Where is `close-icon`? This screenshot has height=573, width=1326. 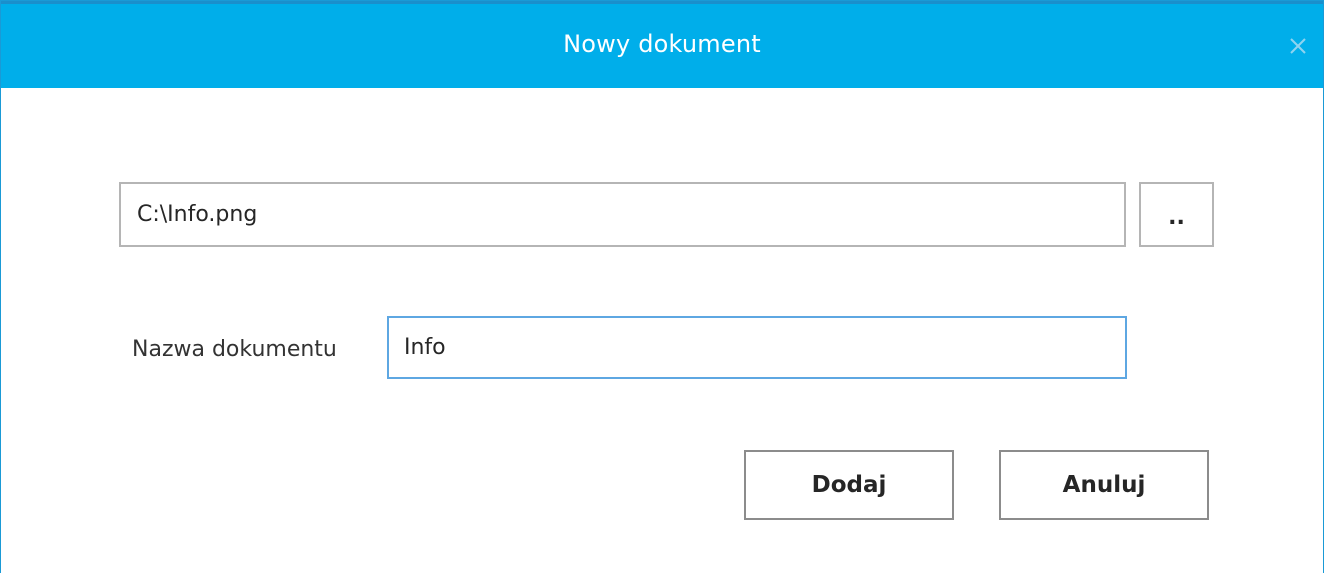 close-icon is located at coordinates (1298, 46).